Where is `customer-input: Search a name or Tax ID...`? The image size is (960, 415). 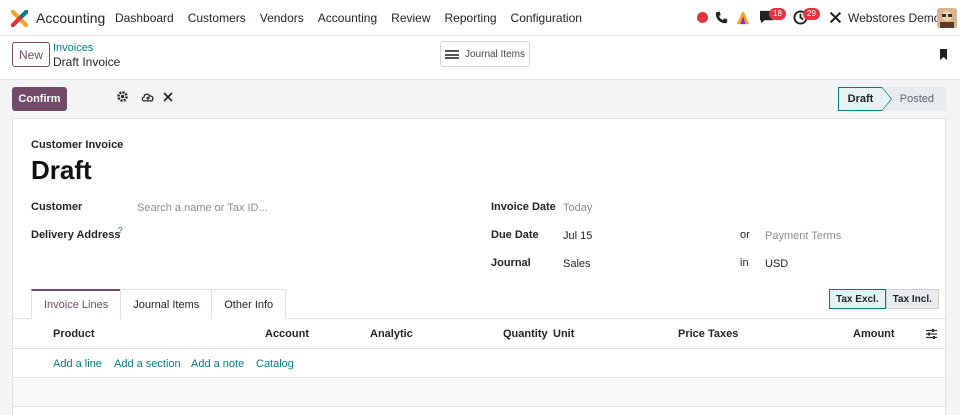 customer-input: Search a name or Tax ID... is located at coordinates (202, 208).